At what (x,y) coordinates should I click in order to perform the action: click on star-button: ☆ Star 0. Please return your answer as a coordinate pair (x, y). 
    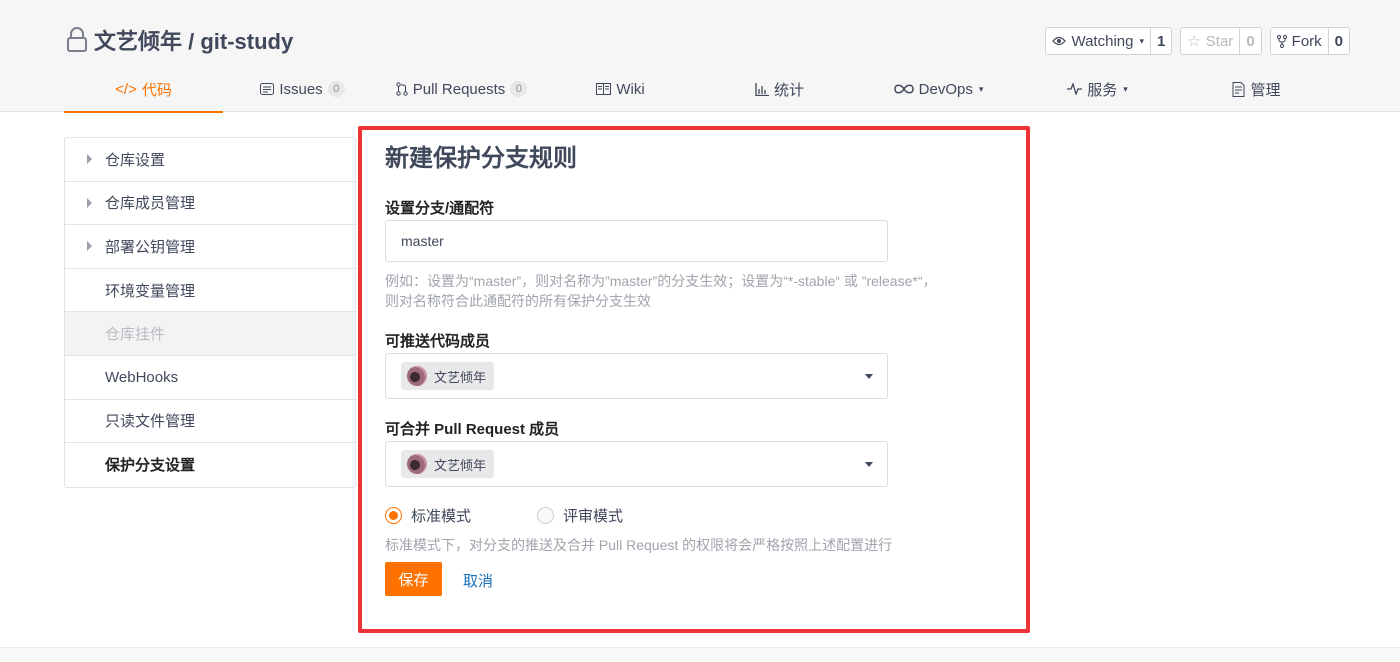
    Looking at the image, I should click on (1221, 41).